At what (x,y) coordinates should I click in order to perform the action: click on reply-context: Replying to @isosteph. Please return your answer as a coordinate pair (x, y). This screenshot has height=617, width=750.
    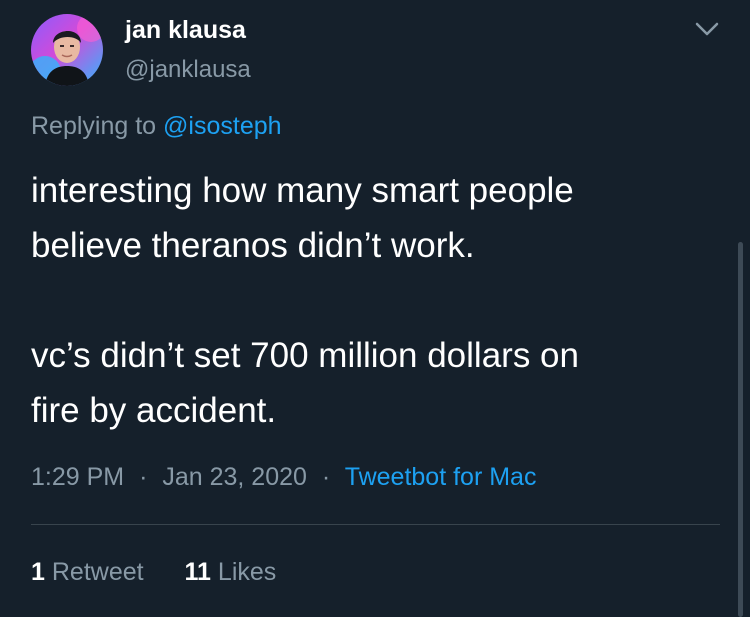
    Looking at the image, I should click on (156, 126).